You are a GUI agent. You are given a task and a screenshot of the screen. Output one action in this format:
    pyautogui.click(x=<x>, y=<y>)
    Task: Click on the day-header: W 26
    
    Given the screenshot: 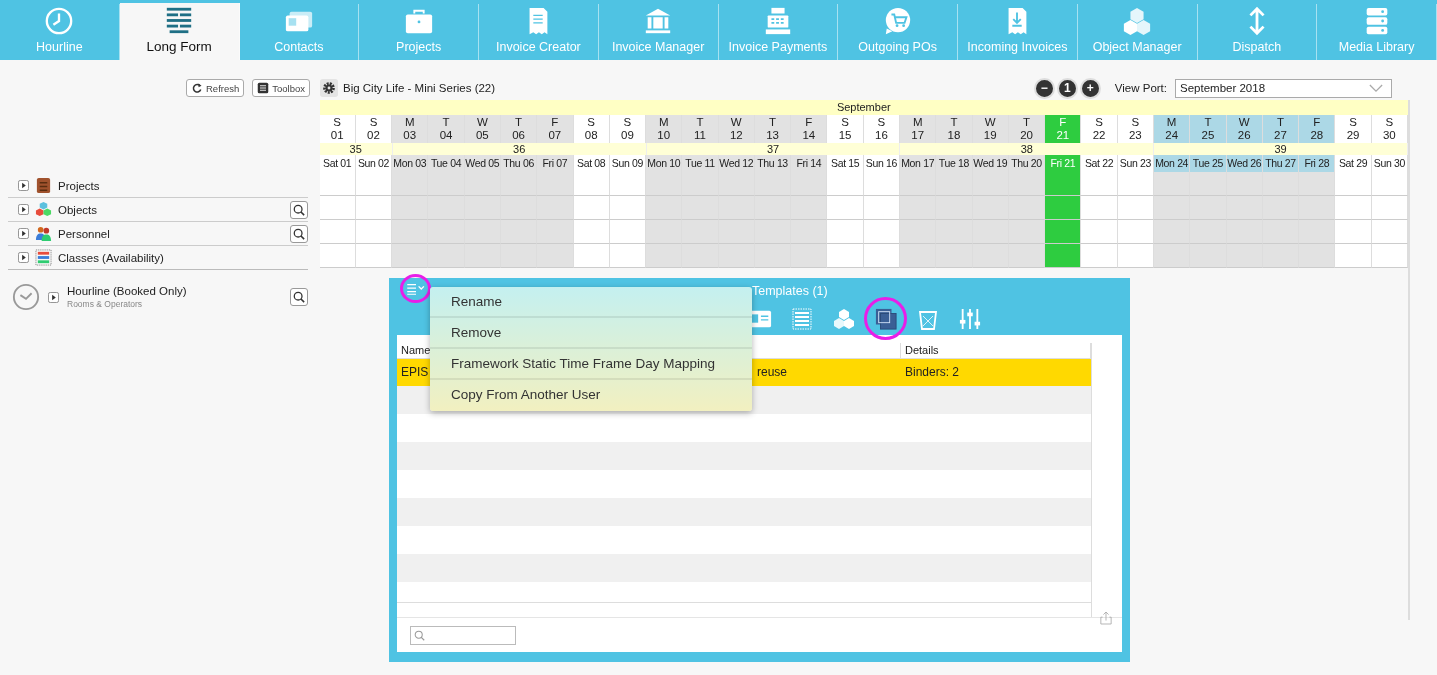 What is the action you would take?
    pyautogui.click(x=1244, y=129)
    